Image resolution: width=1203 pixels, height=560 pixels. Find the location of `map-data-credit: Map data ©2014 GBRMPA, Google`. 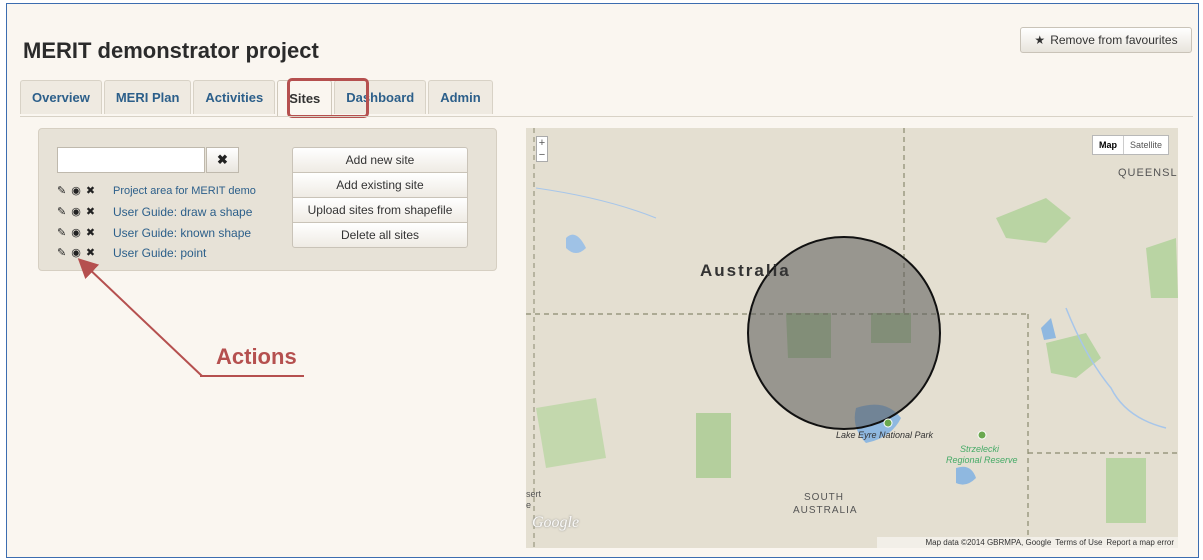

map-data-credit: Map data ©2014 GBRMPA, Google is located at coordinates (988, 542).